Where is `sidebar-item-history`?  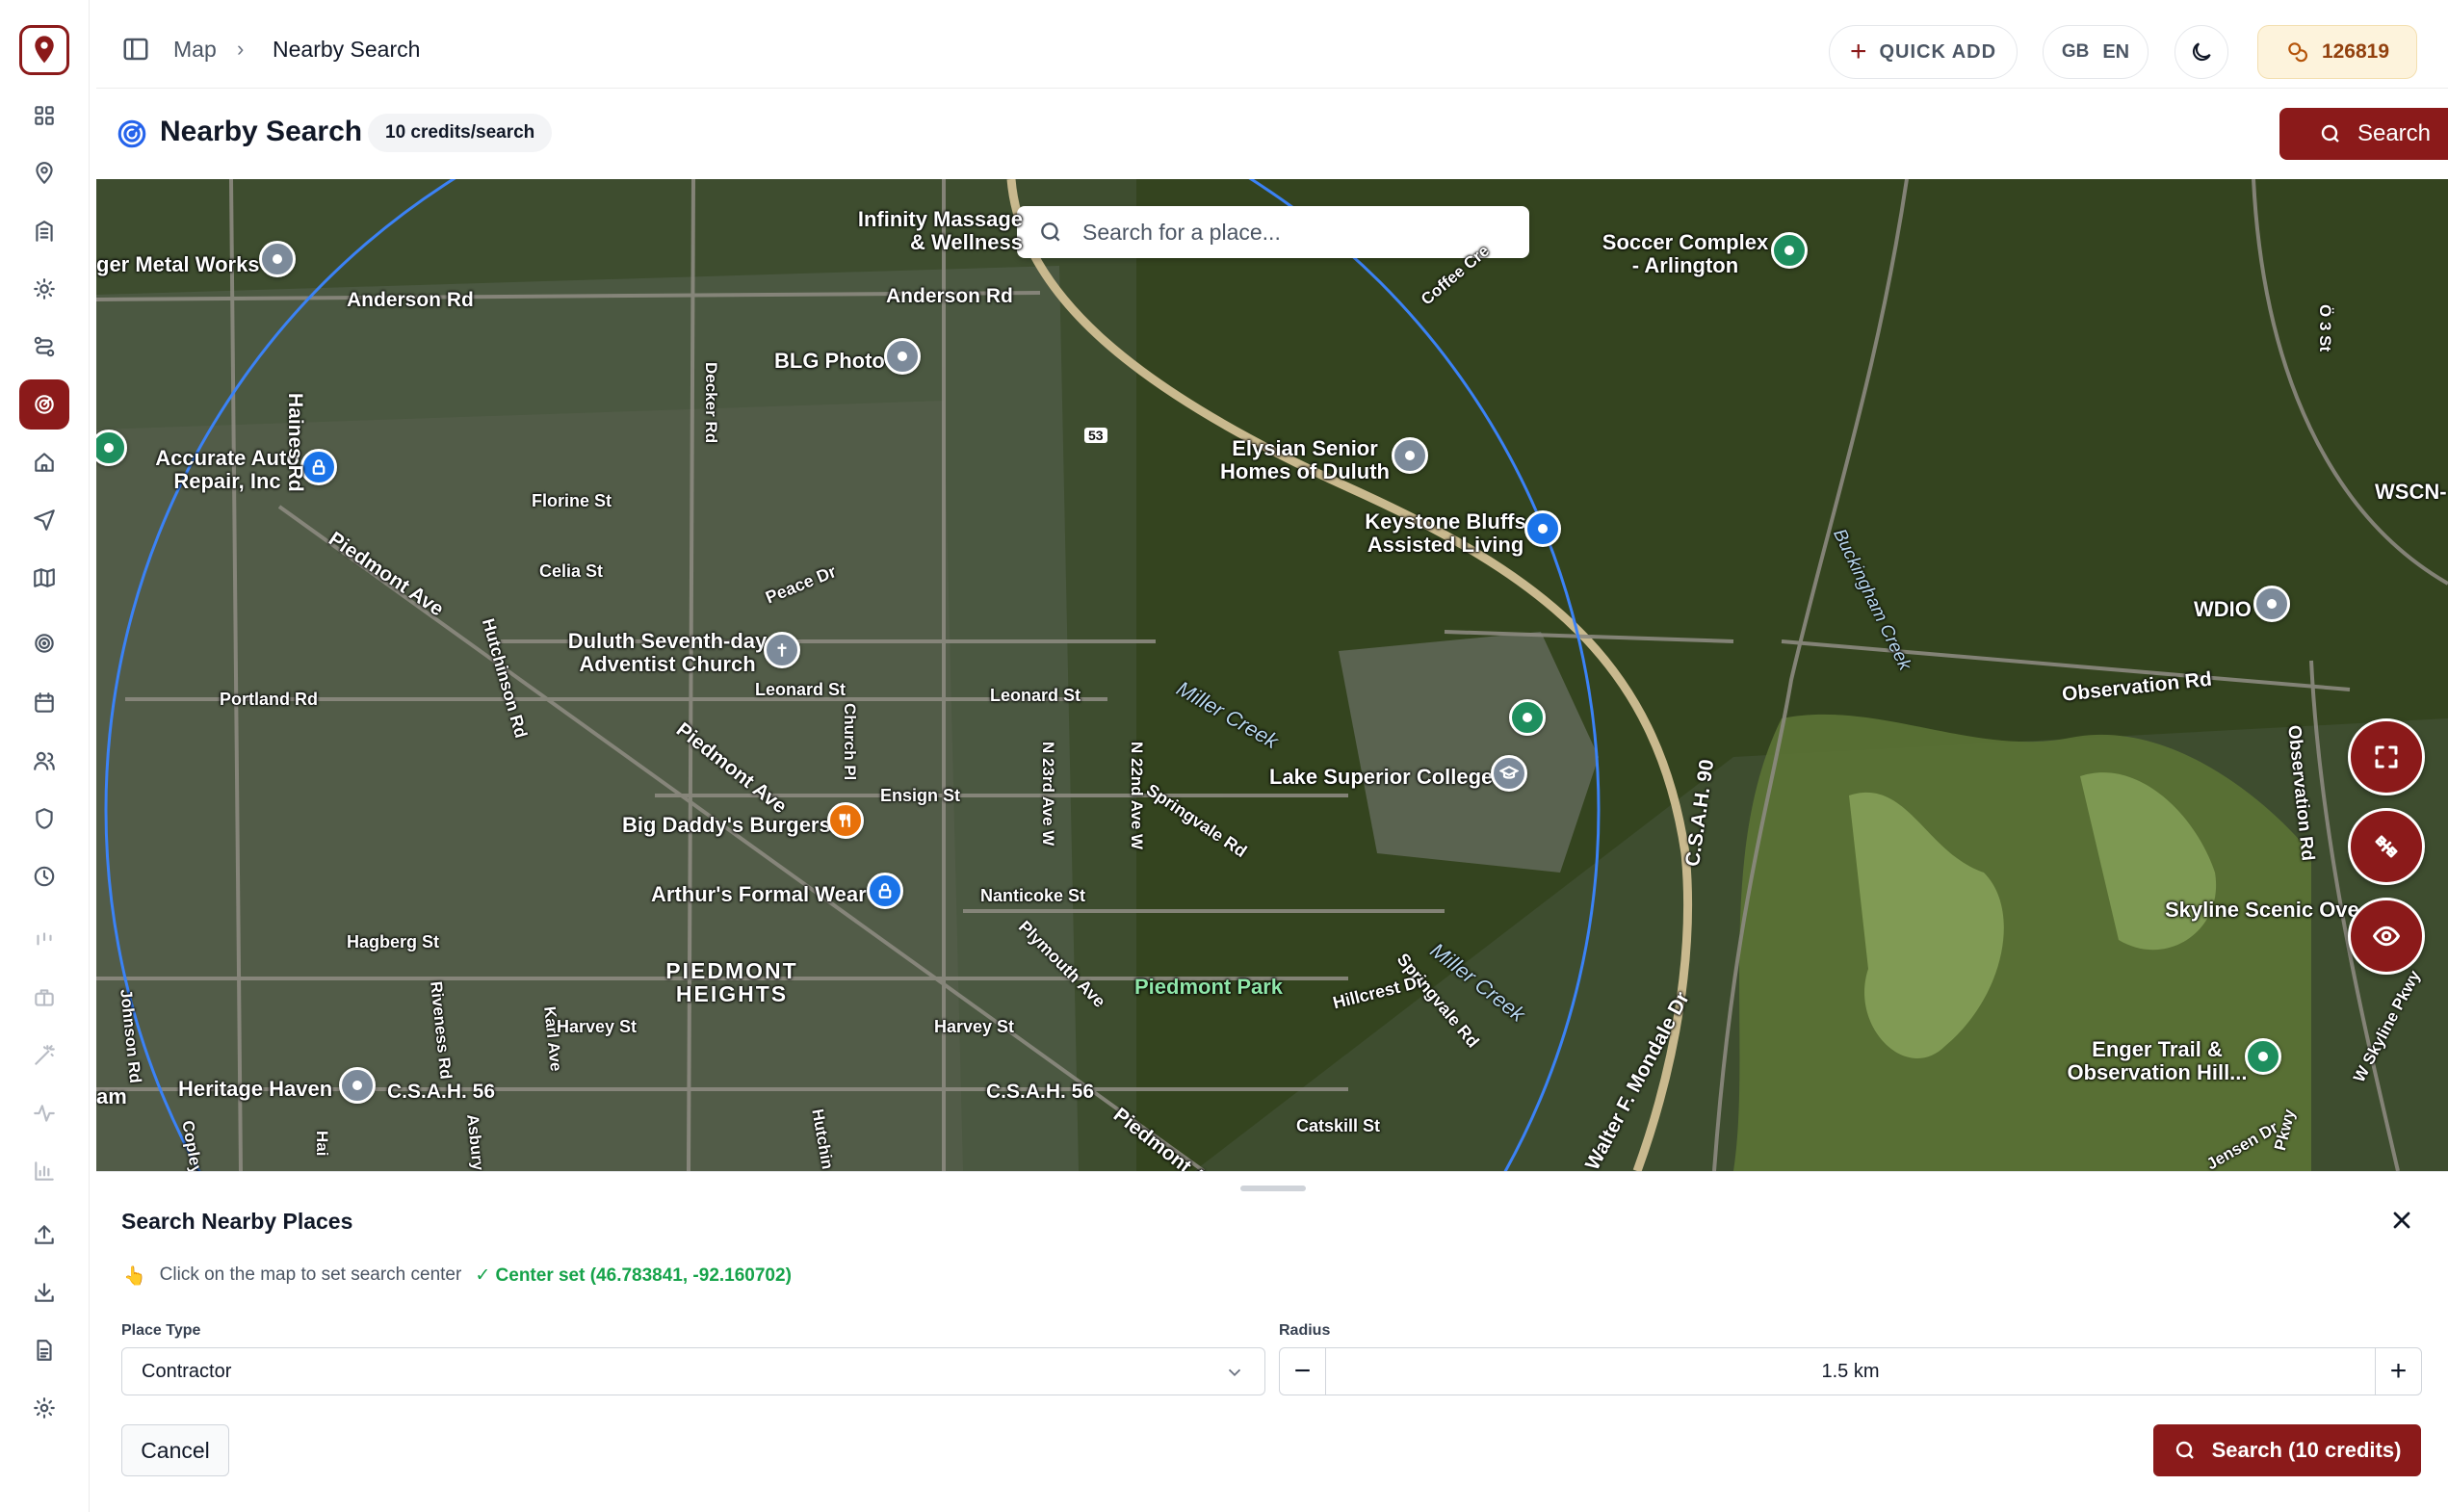 sidebar-item-history is located at coordinates (44, 876).